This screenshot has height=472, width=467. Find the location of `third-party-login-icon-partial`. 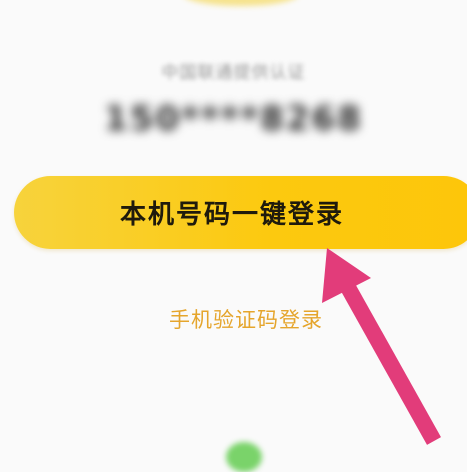

third-party-login-icon-partial is located at coordinates (244, 457).